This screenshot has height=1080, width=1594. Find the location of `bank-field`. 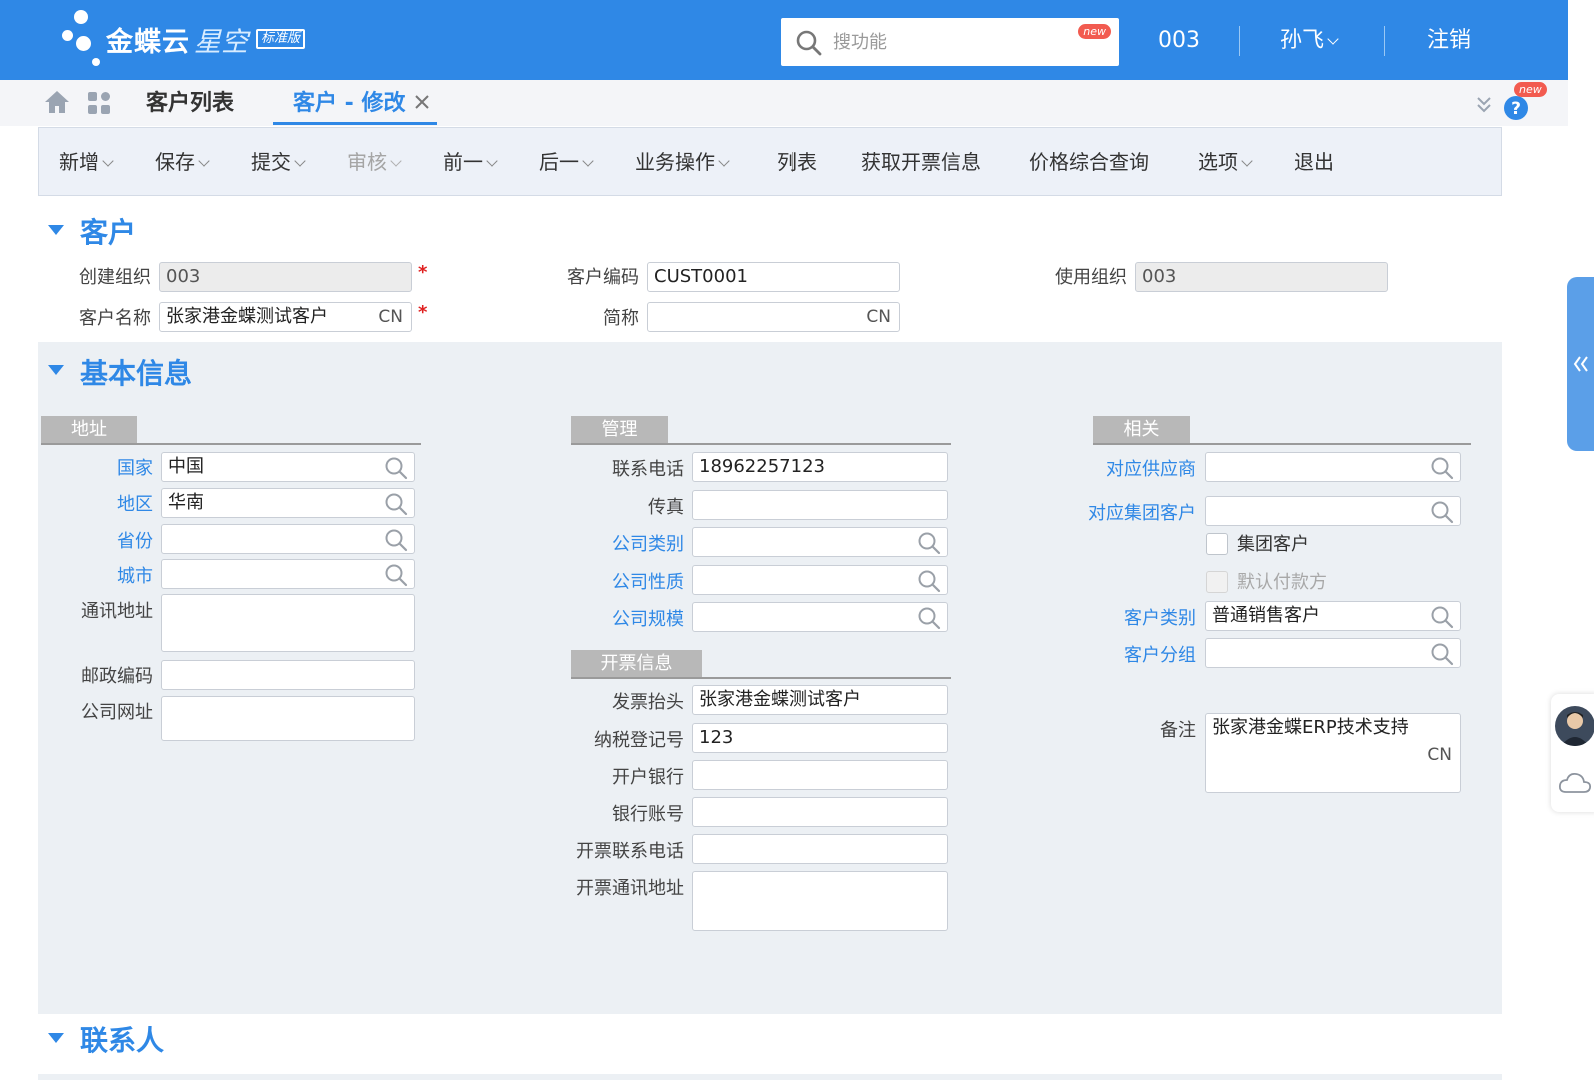

bank-field is located at coordinates (820, 775).